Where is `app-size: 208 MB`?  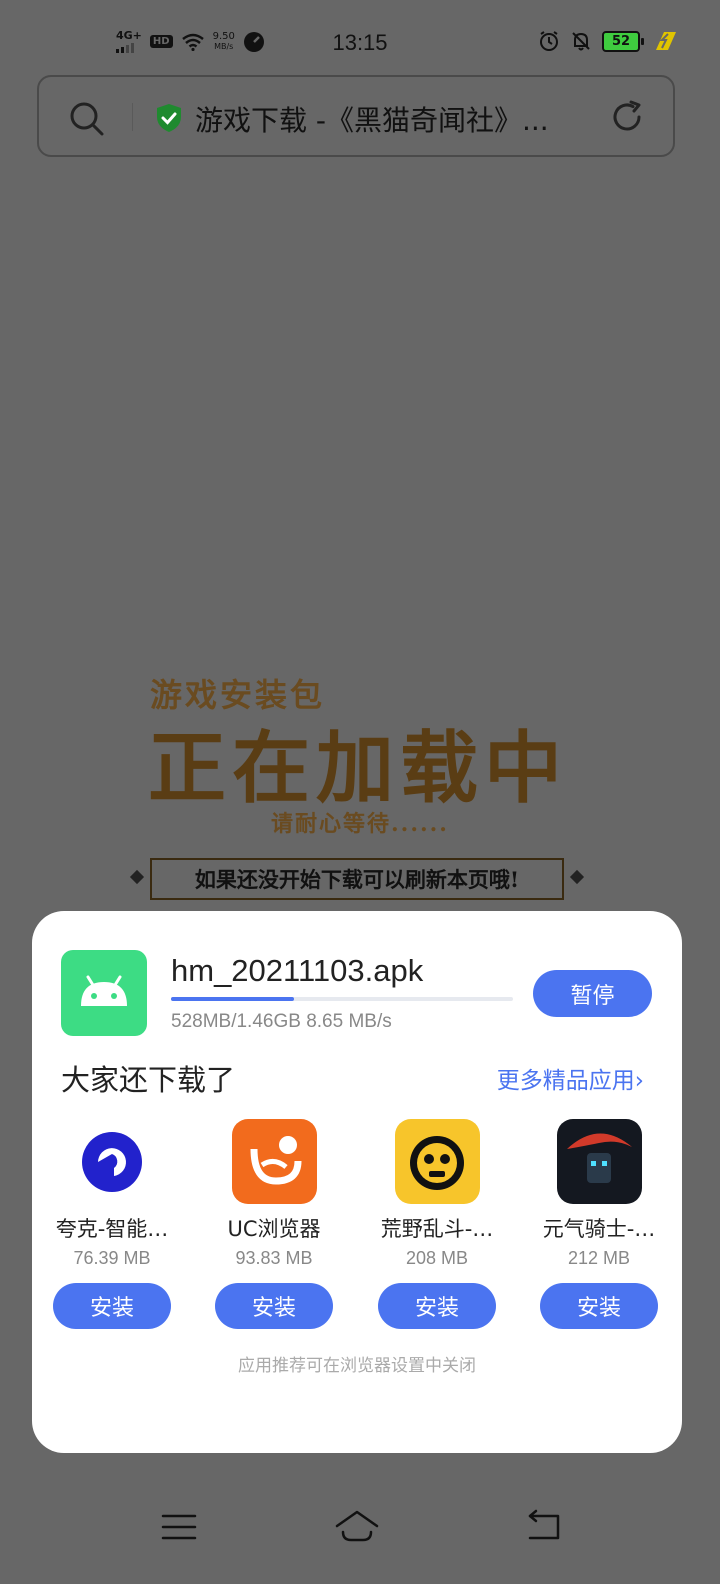
app-size: 208 MB is located at coordinates (437, 1258).